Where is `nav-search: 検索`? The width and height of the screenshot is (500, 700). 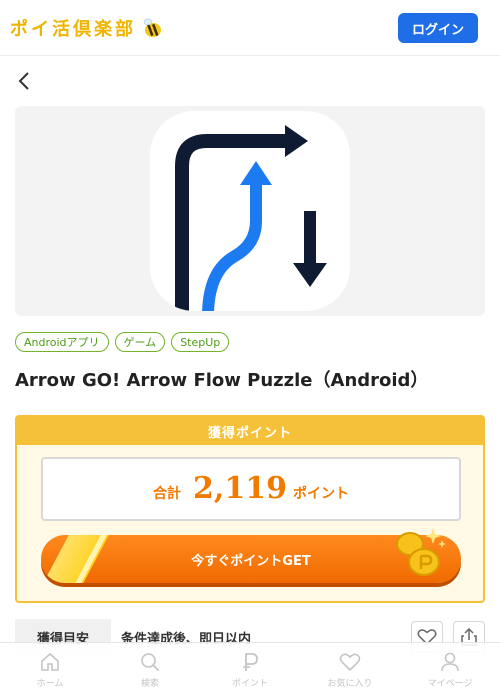
nav-search: 検索 is located at coordinates (150, 671).